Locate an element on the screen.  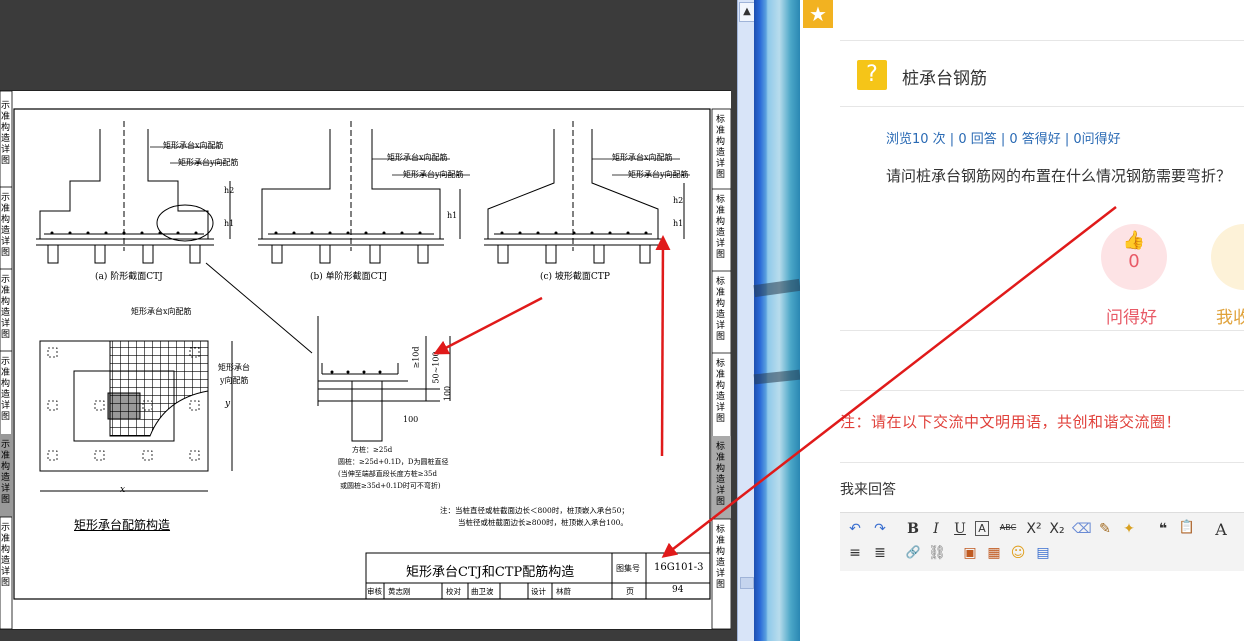
tb-cell-5: 设计 is located at coordinates (538, 591).